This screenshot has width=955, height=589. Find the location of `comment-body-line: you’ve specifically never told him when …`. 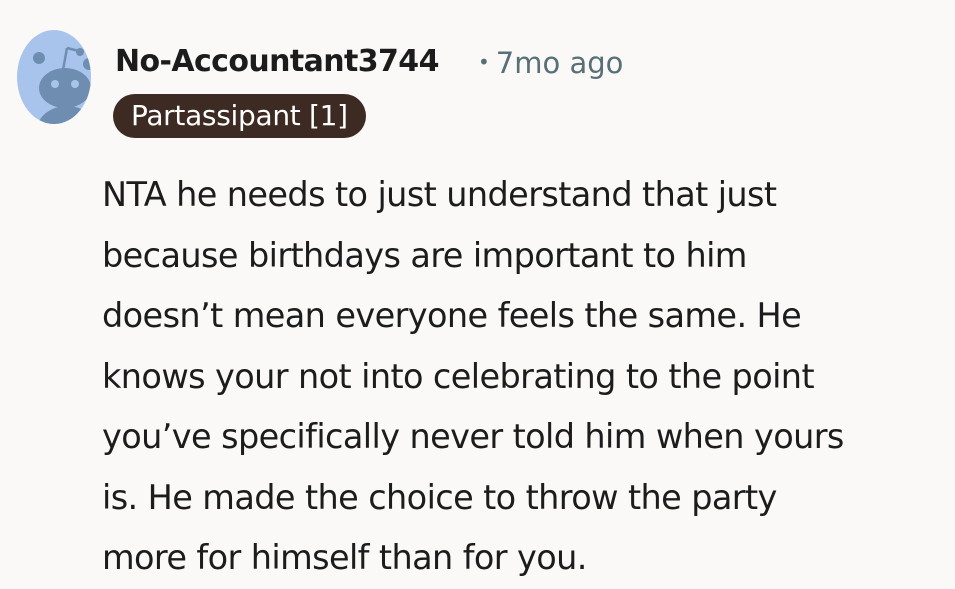

comment-body-line: you’ve specifically never told him when … is located at coordinates (473, 436).